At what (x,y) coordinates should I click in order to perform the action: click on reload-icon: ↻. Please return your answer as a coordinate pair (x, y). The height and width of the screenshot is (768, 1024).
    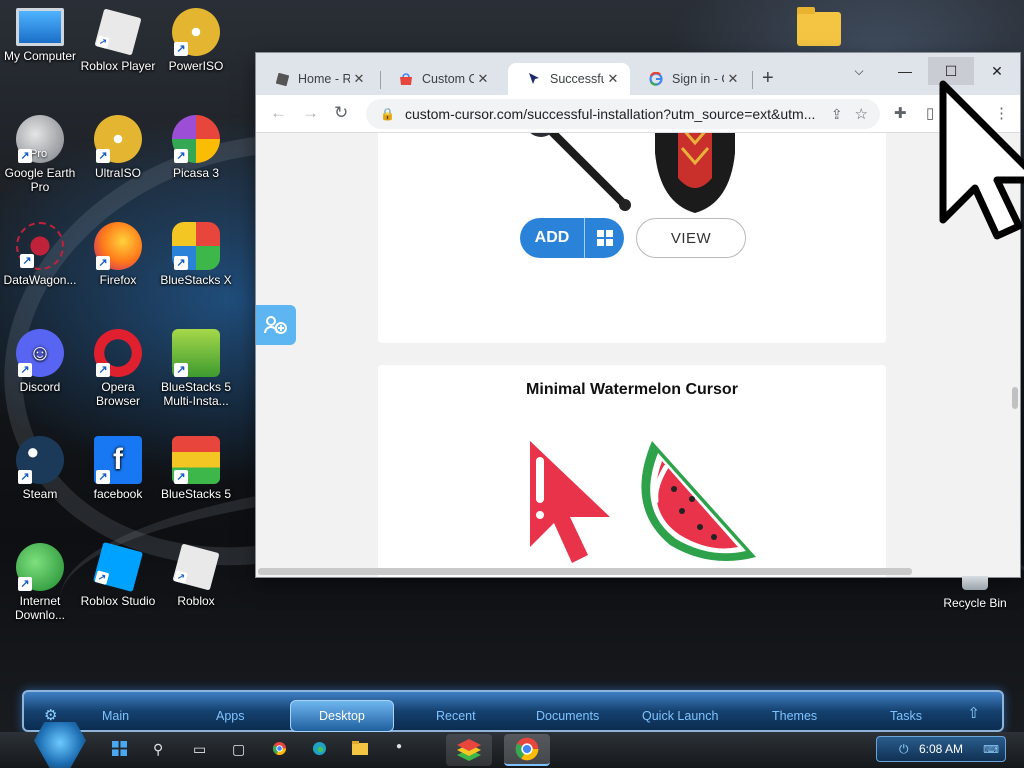
    Looking at the image, I should click on (341, 113).